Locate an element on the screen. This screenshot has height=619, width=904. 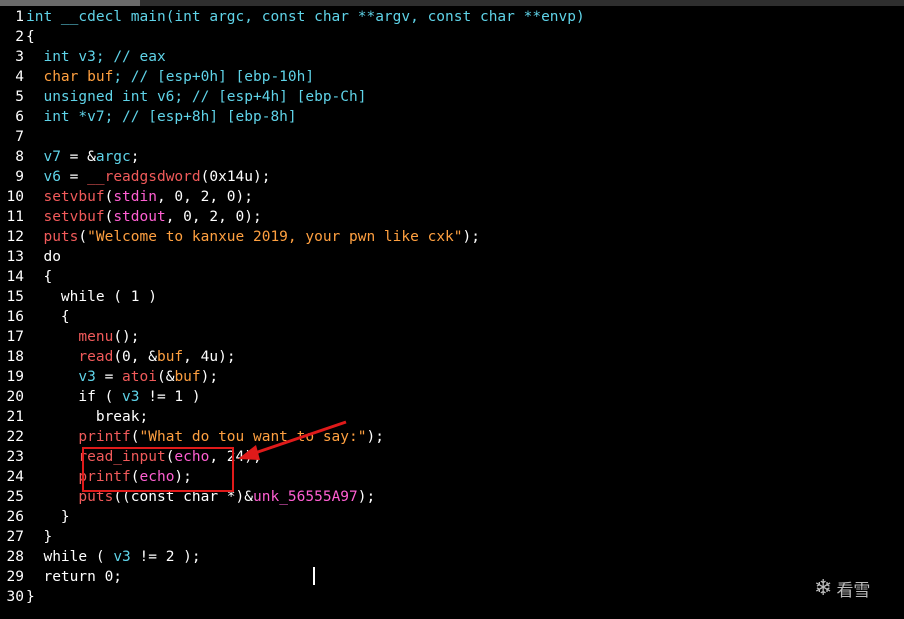
code-line: 5 unsigned int v6; // [esp+4h] [ebp-Ch] is located at coordinates (452, 97).